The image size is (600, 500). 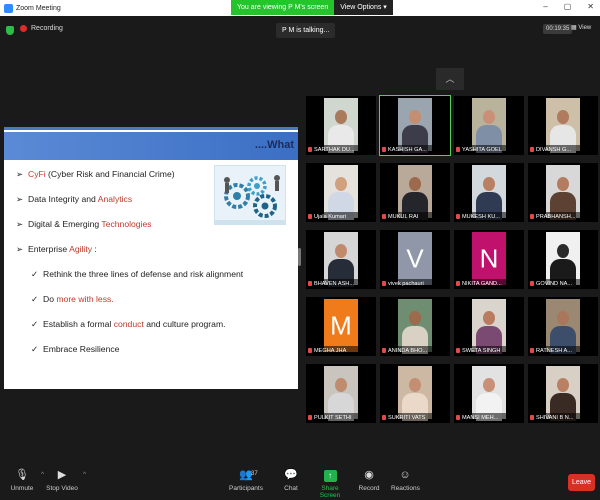 What do you see at coordinates (41, 28) in the screenshot?
I see `recording-indicator: Recording` at bounding box center [41, 28].